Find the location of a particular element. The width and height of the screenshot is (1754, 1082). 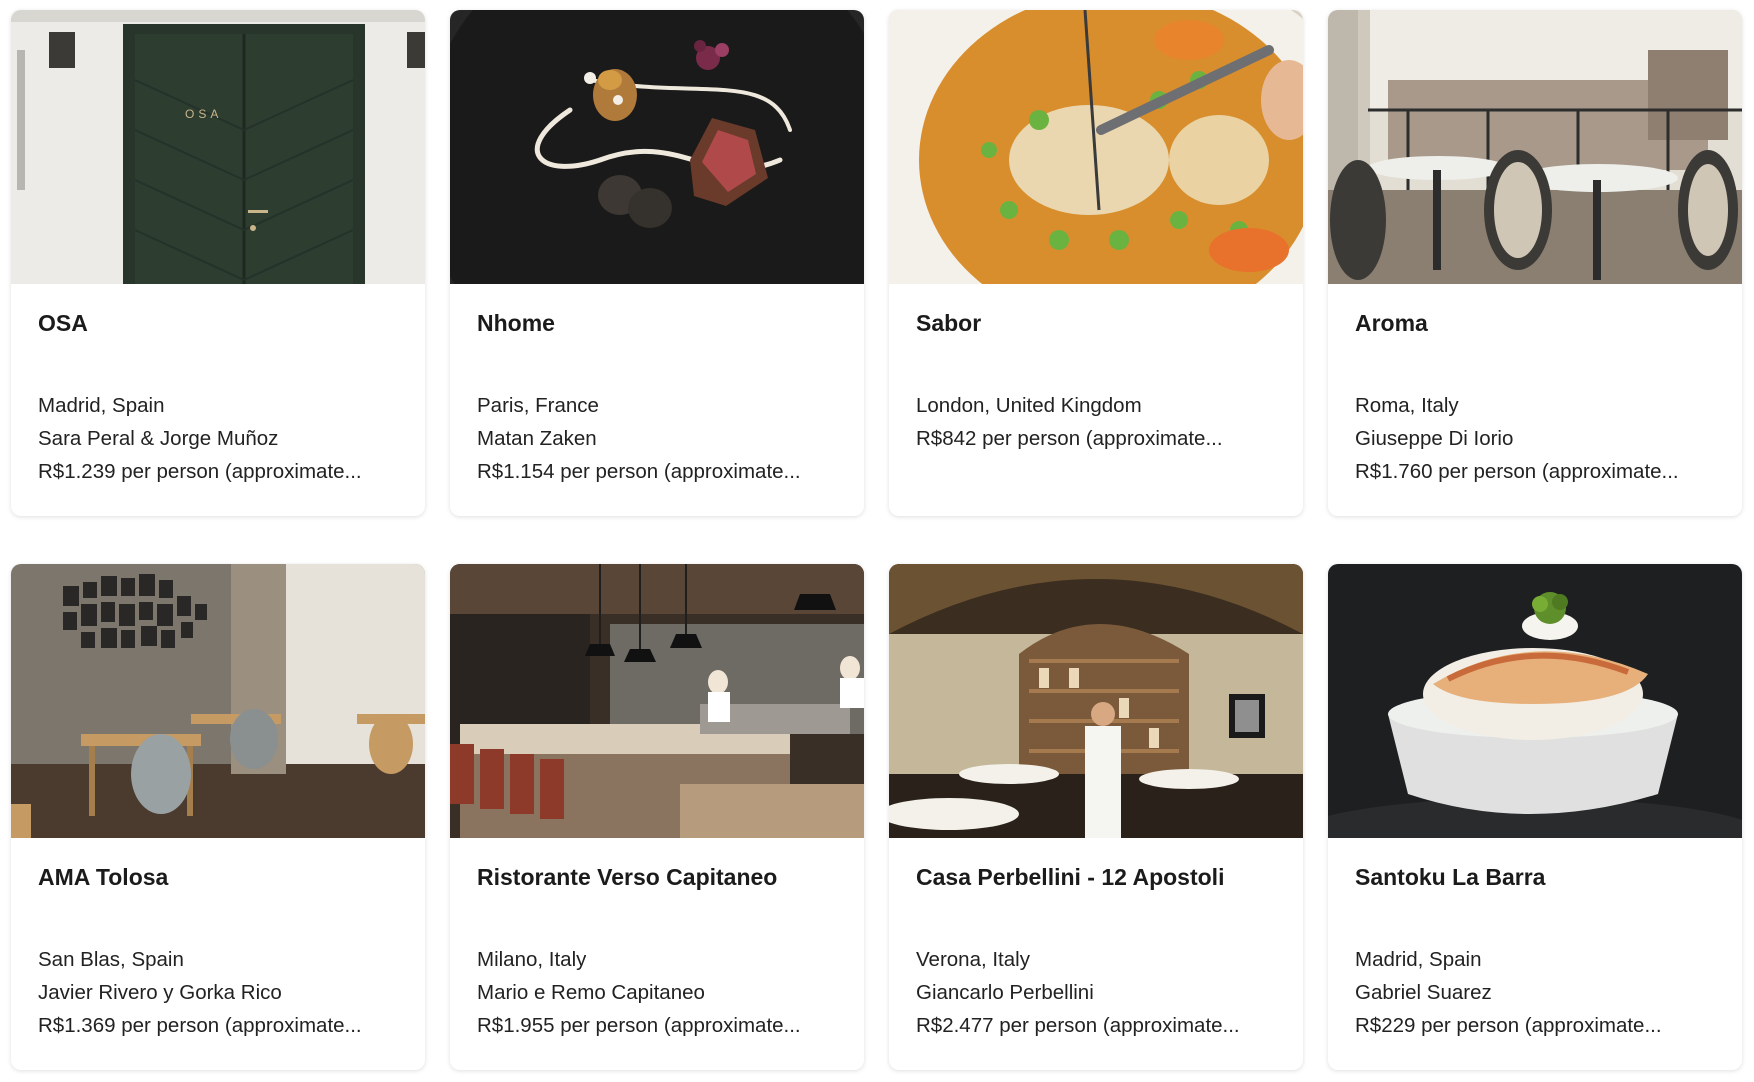

restaurant-location: Roma, Italy is located at coordinates (1407, 405).